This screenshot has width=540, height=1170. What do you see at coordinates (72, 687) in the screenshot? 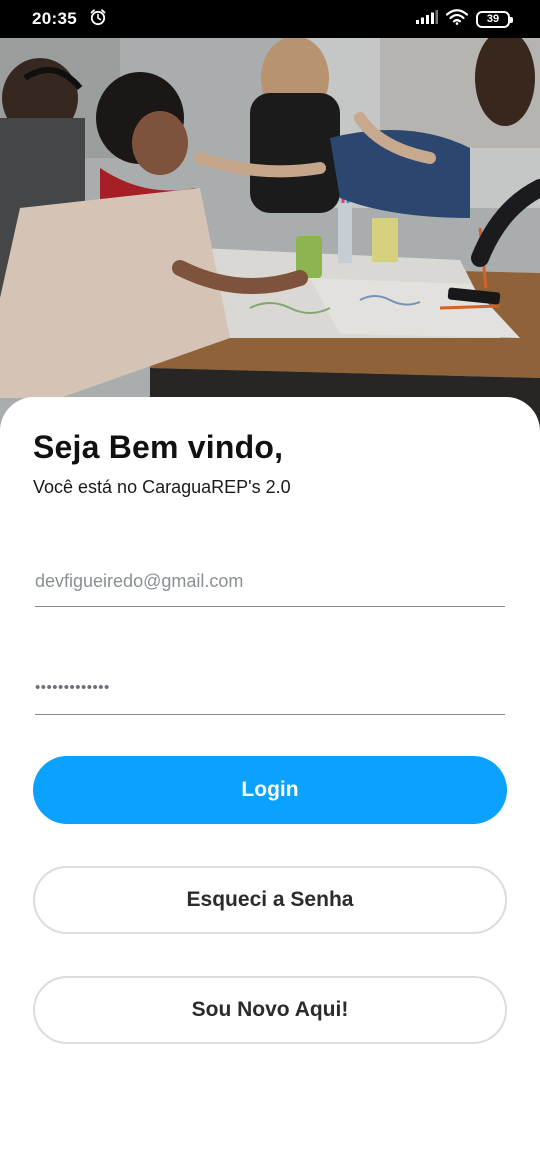
I see `password-field: •••••••••••••` at bounding box center [72, 687].